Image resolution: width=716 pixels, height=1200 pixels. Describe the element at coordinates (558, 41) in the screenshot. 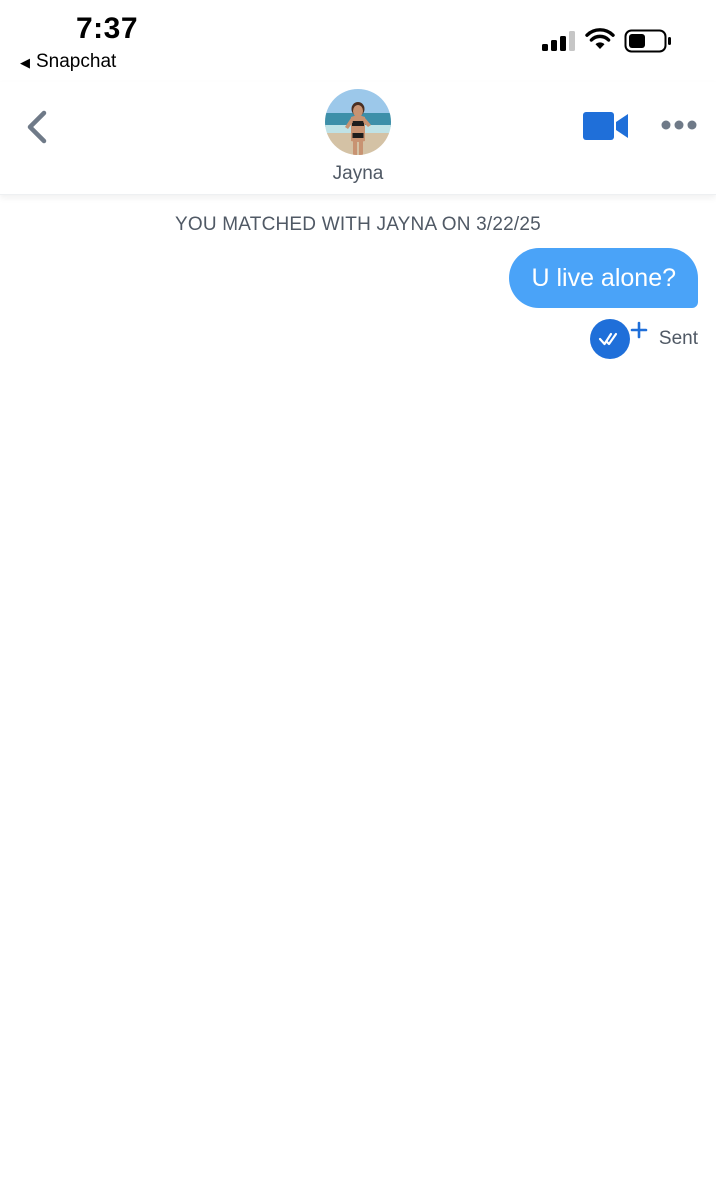

I see `cellular-signal-icon` at that location.